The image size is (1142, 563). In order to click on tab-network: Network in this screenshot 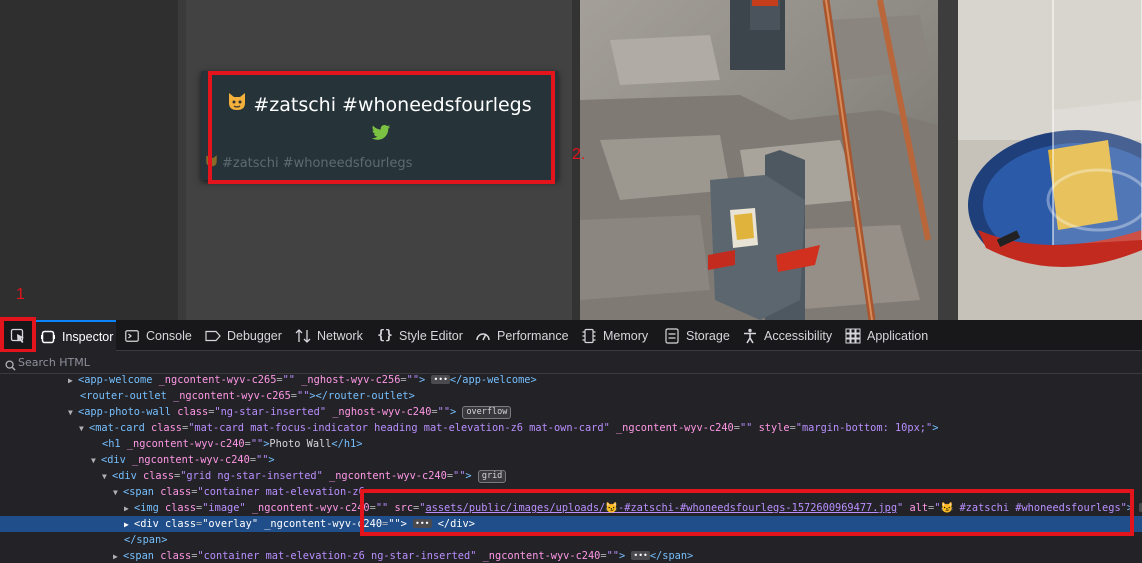, I will do `click(329, 335)`.